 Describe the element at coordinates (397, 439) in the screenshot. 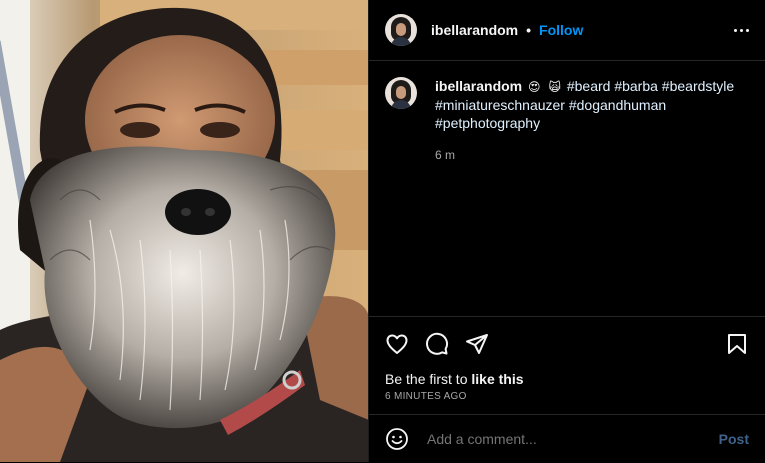

I see `emoji-icon` at that location.